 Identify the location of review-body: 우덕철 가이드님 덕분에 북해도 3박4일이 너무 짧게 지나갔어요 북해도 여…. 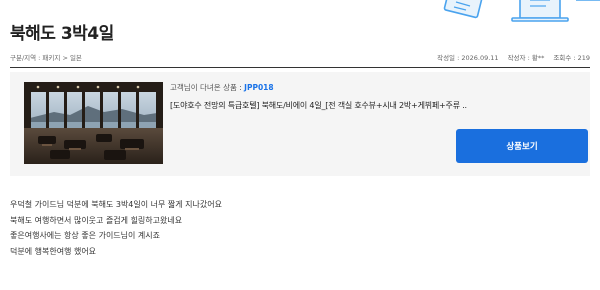
(116, 228).